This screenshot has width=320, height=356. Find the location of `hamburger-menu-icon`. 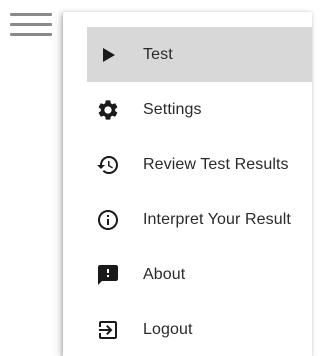

hamburger-menu-icon is located at coordinates (31, 26).